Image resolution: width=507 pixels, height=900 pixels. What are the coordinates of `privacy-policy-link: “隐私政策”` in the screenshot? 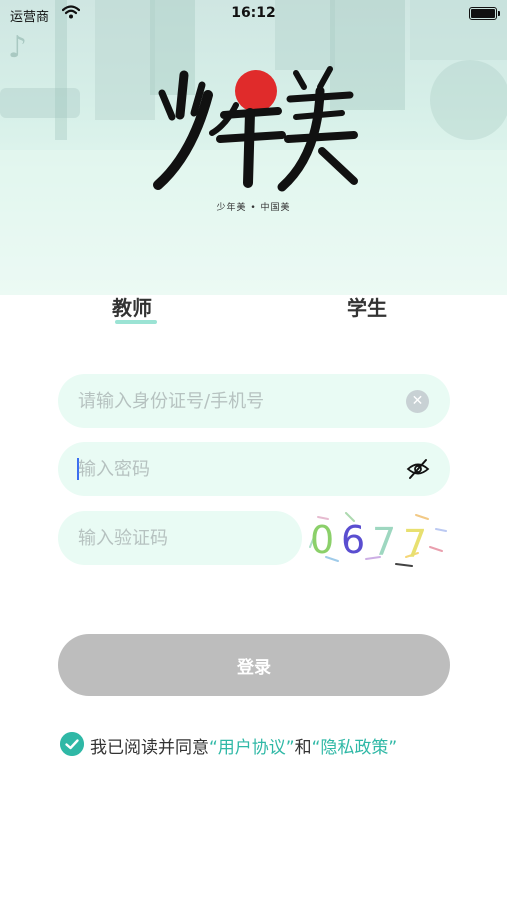 It's located at (355, 748).